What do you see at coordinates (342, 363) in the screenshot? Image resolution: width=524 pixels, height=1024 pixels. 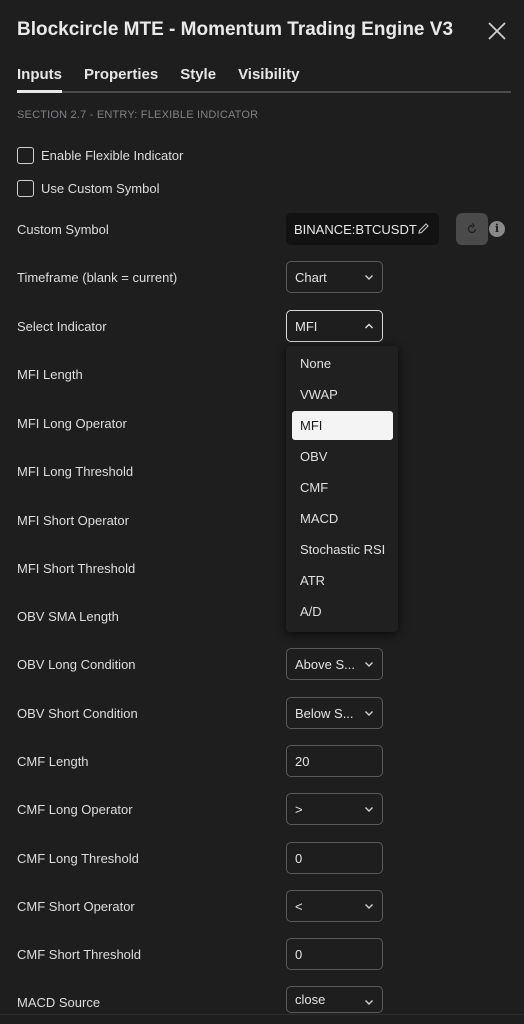 I see `dropdown-option-none: None` at bounding box center [342, 363].